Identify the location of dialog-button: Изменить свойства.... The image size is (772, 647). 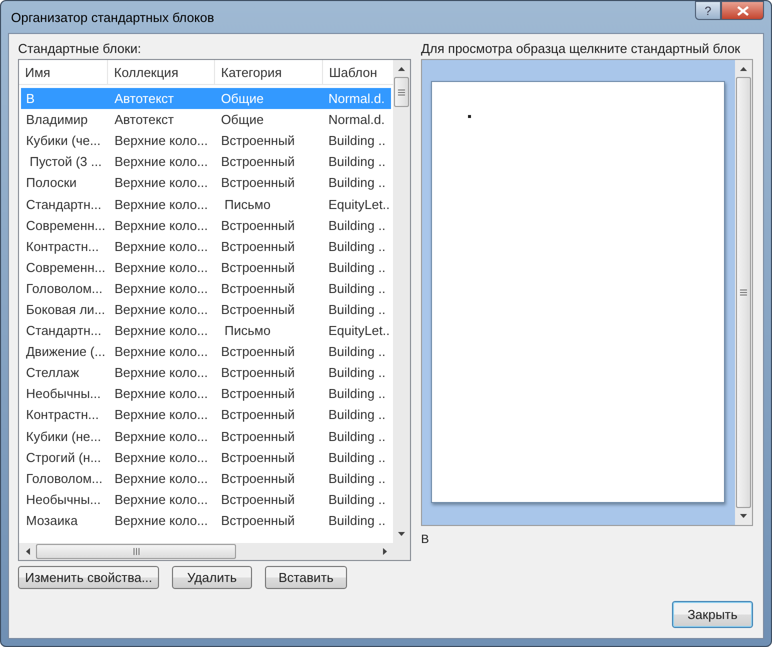
(88, 577).